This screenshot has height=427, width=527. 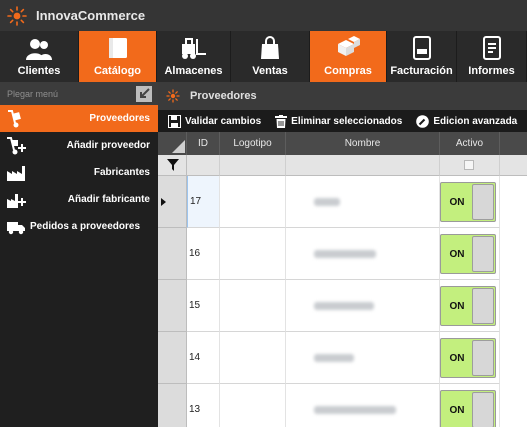 I want to click on hand-truck-add-icon, so click(x=16, y=145).